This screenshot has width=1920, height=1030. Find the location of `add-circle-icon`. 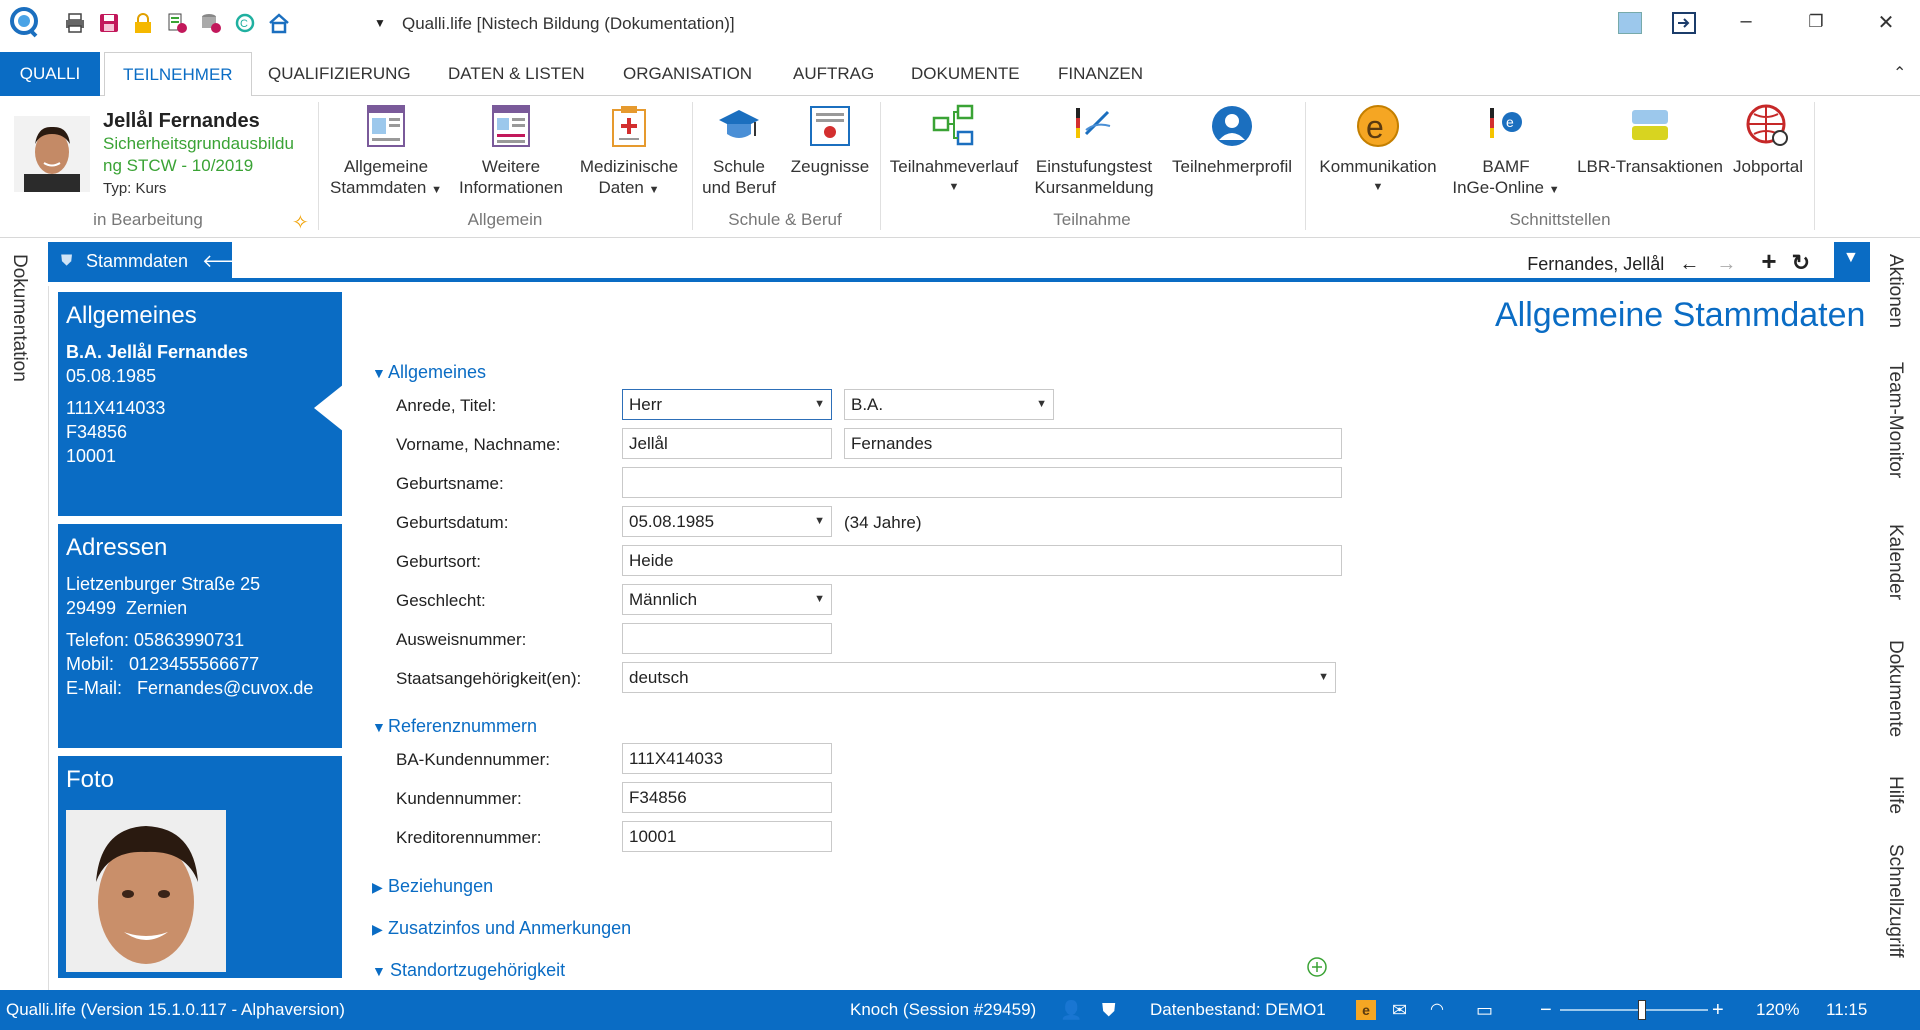

add-circle-icon is located at coordinates (1317, 967).